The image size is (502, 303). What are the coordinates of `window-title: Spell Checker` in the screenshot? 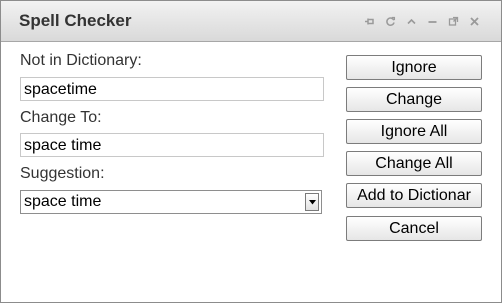 It's located at (75, 20).